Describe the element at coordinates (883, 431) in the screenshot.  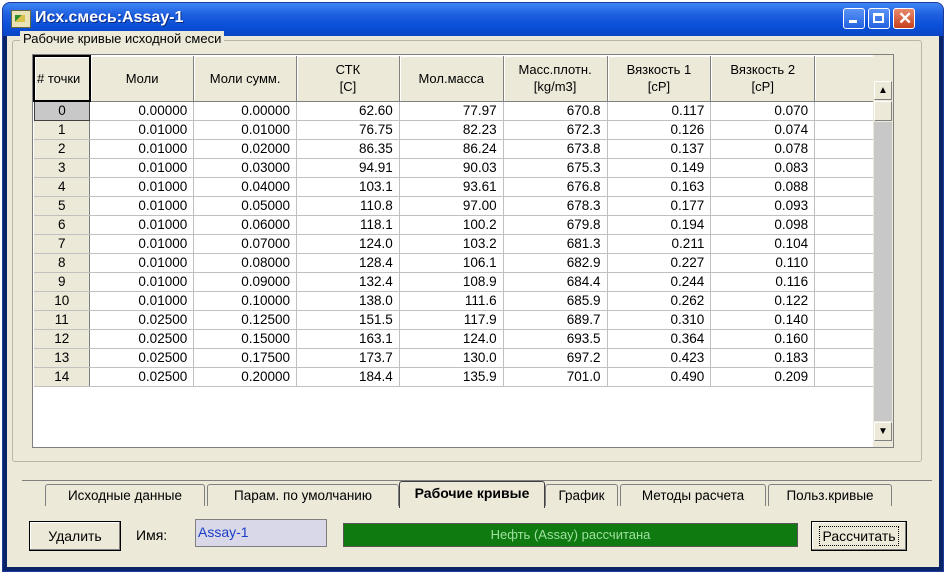
I see `scroll-down-icon: ▼` at that location.